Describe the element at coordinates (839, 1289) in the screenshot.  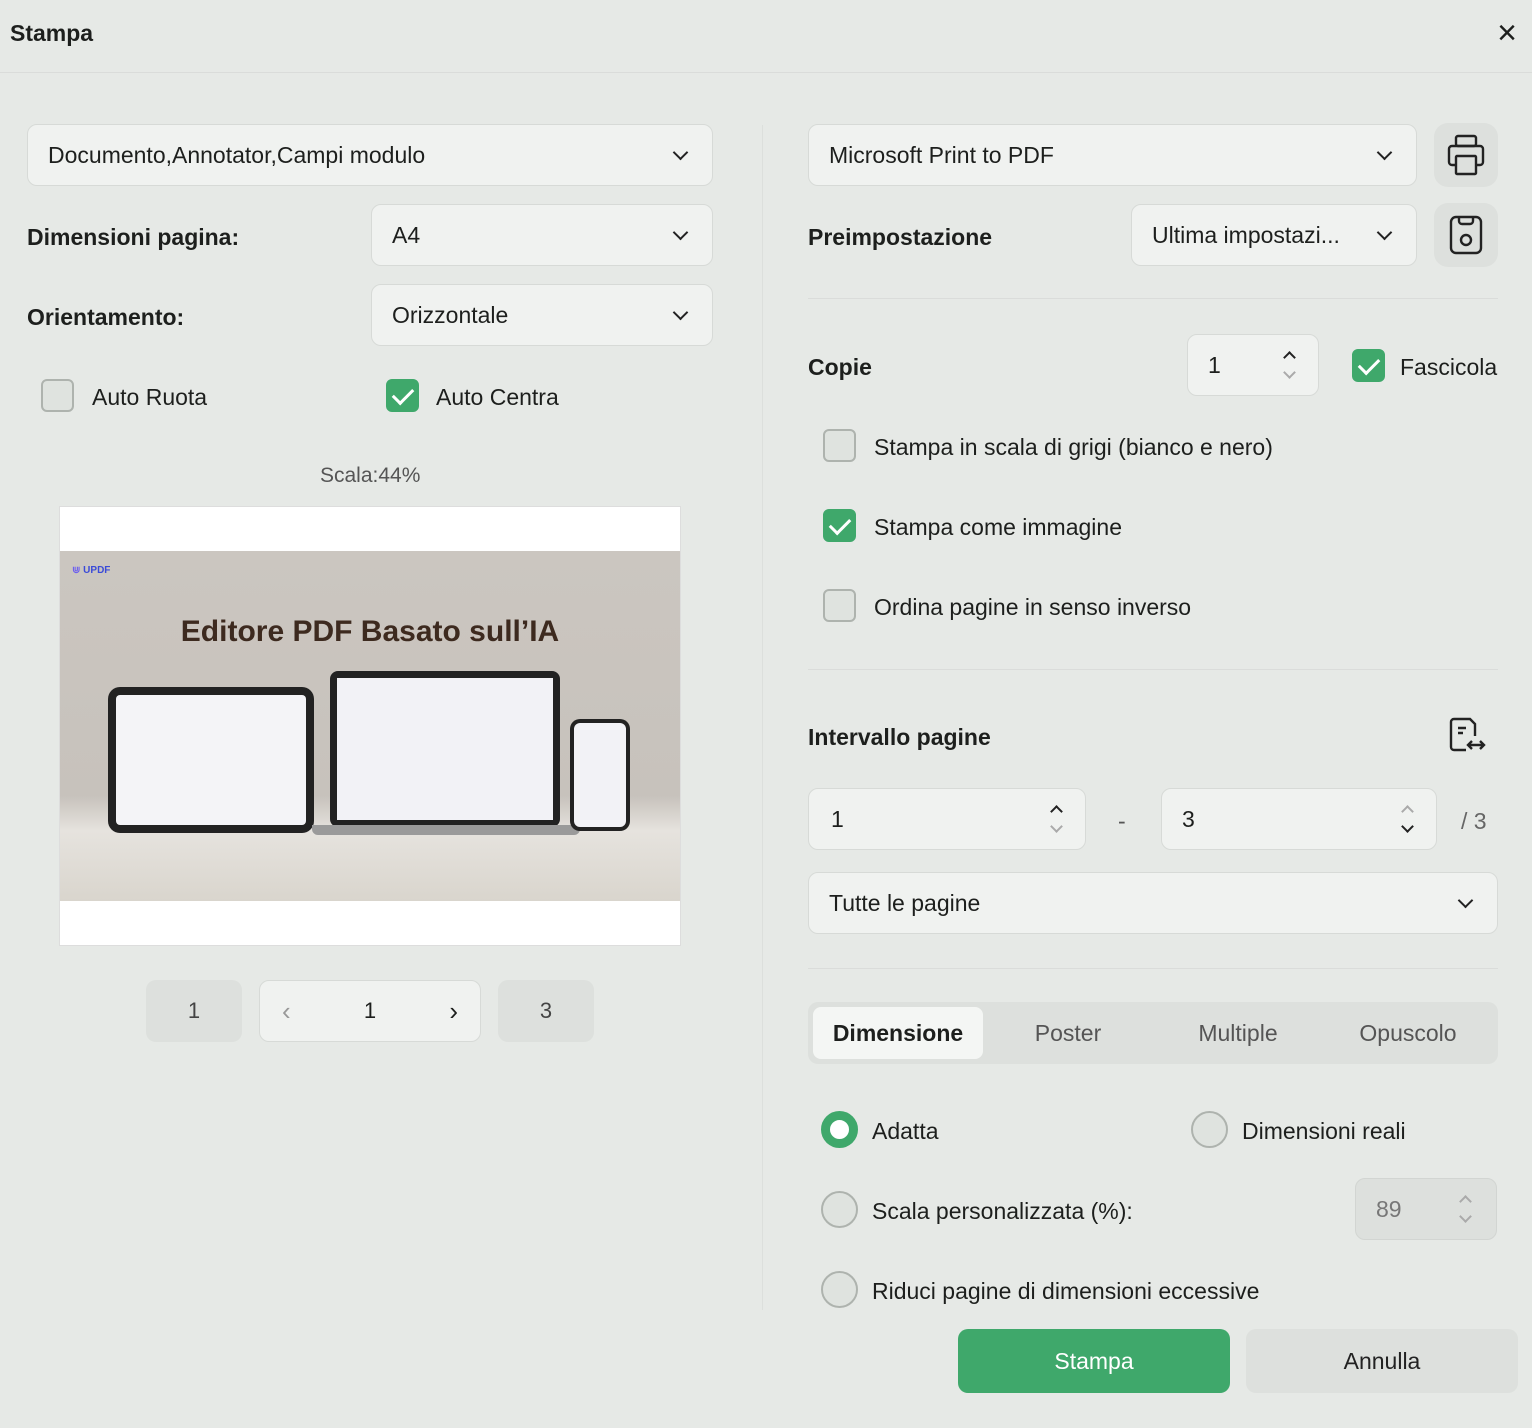
I see `shrink-radio` at that location.